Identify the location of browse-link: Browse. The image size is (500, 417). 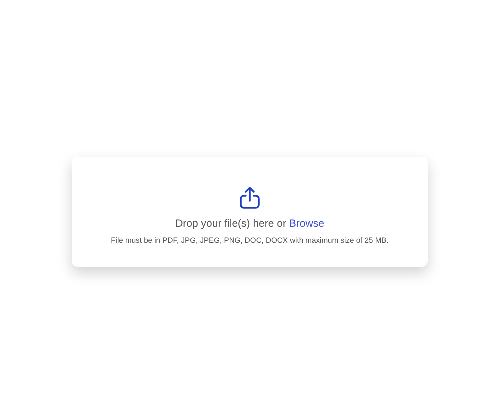
(306, 224).